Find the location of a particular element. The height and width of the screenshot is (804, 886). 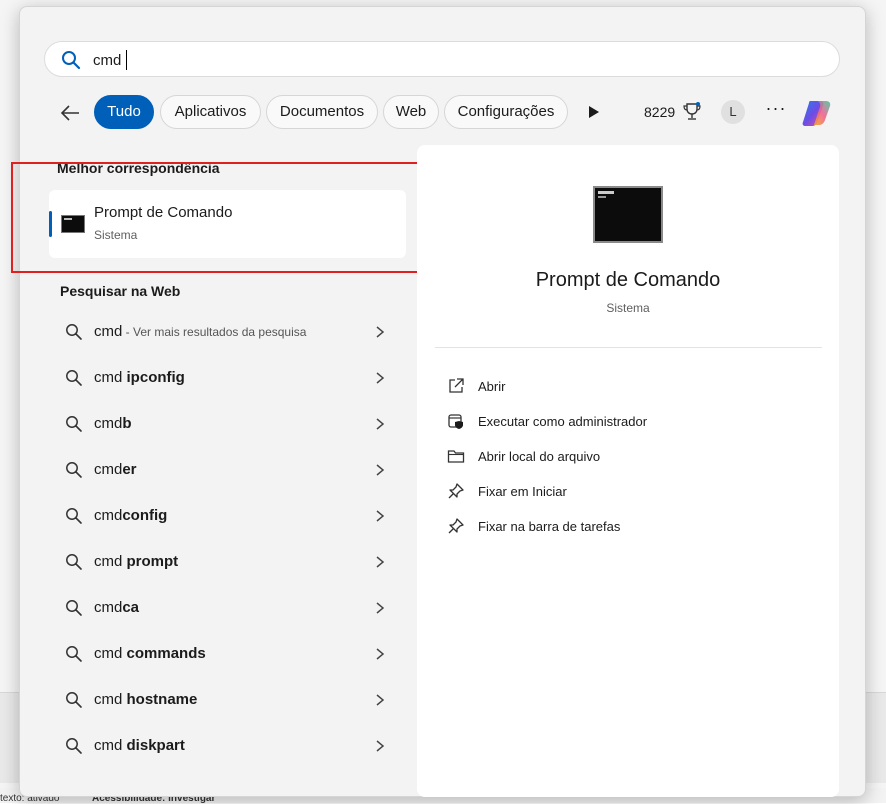

rewards-points: 8229 is located at coordinates (659, 112).